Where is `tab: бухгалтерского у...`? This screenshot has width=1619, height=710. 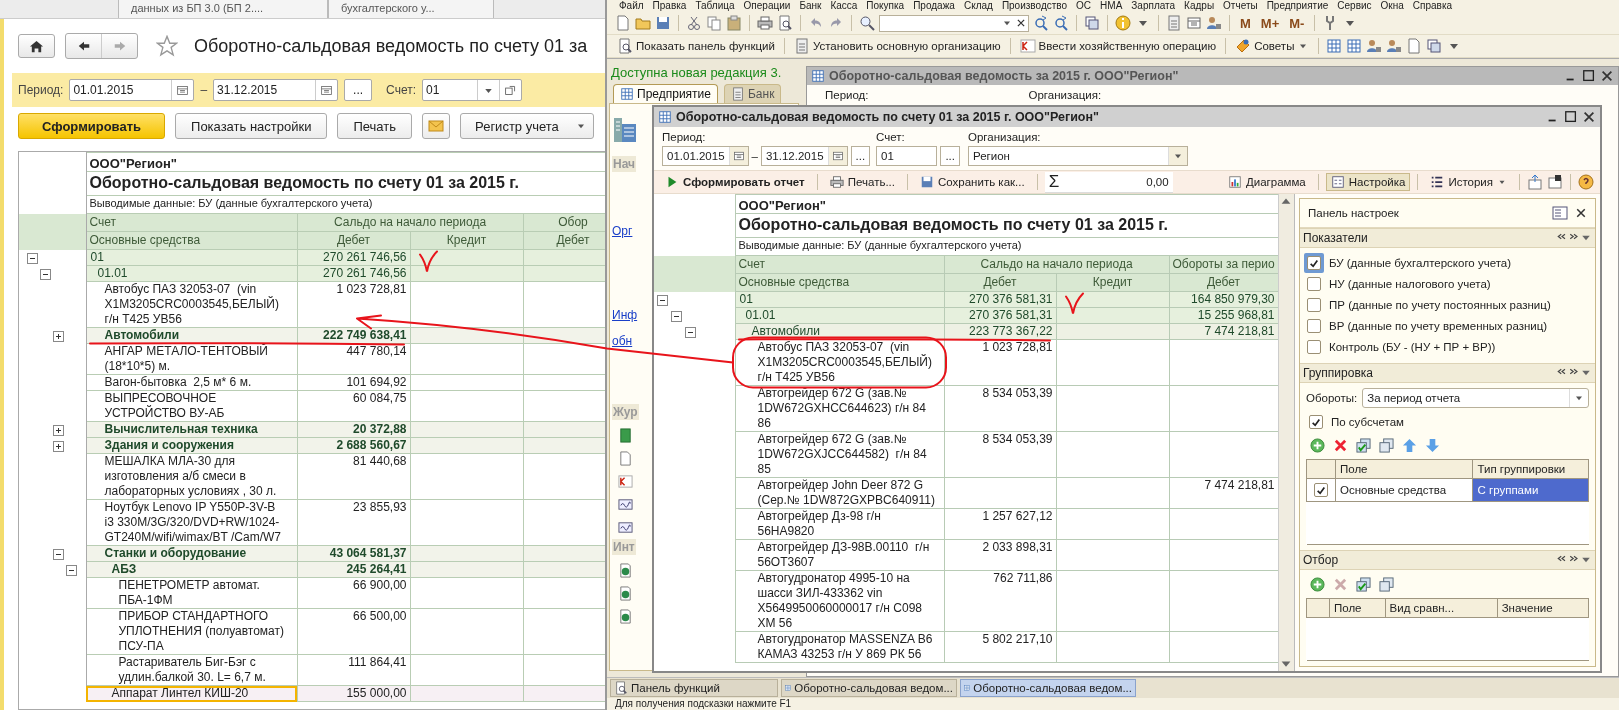
tab: бухгалтерского у... is located at coordinates (411, 9).